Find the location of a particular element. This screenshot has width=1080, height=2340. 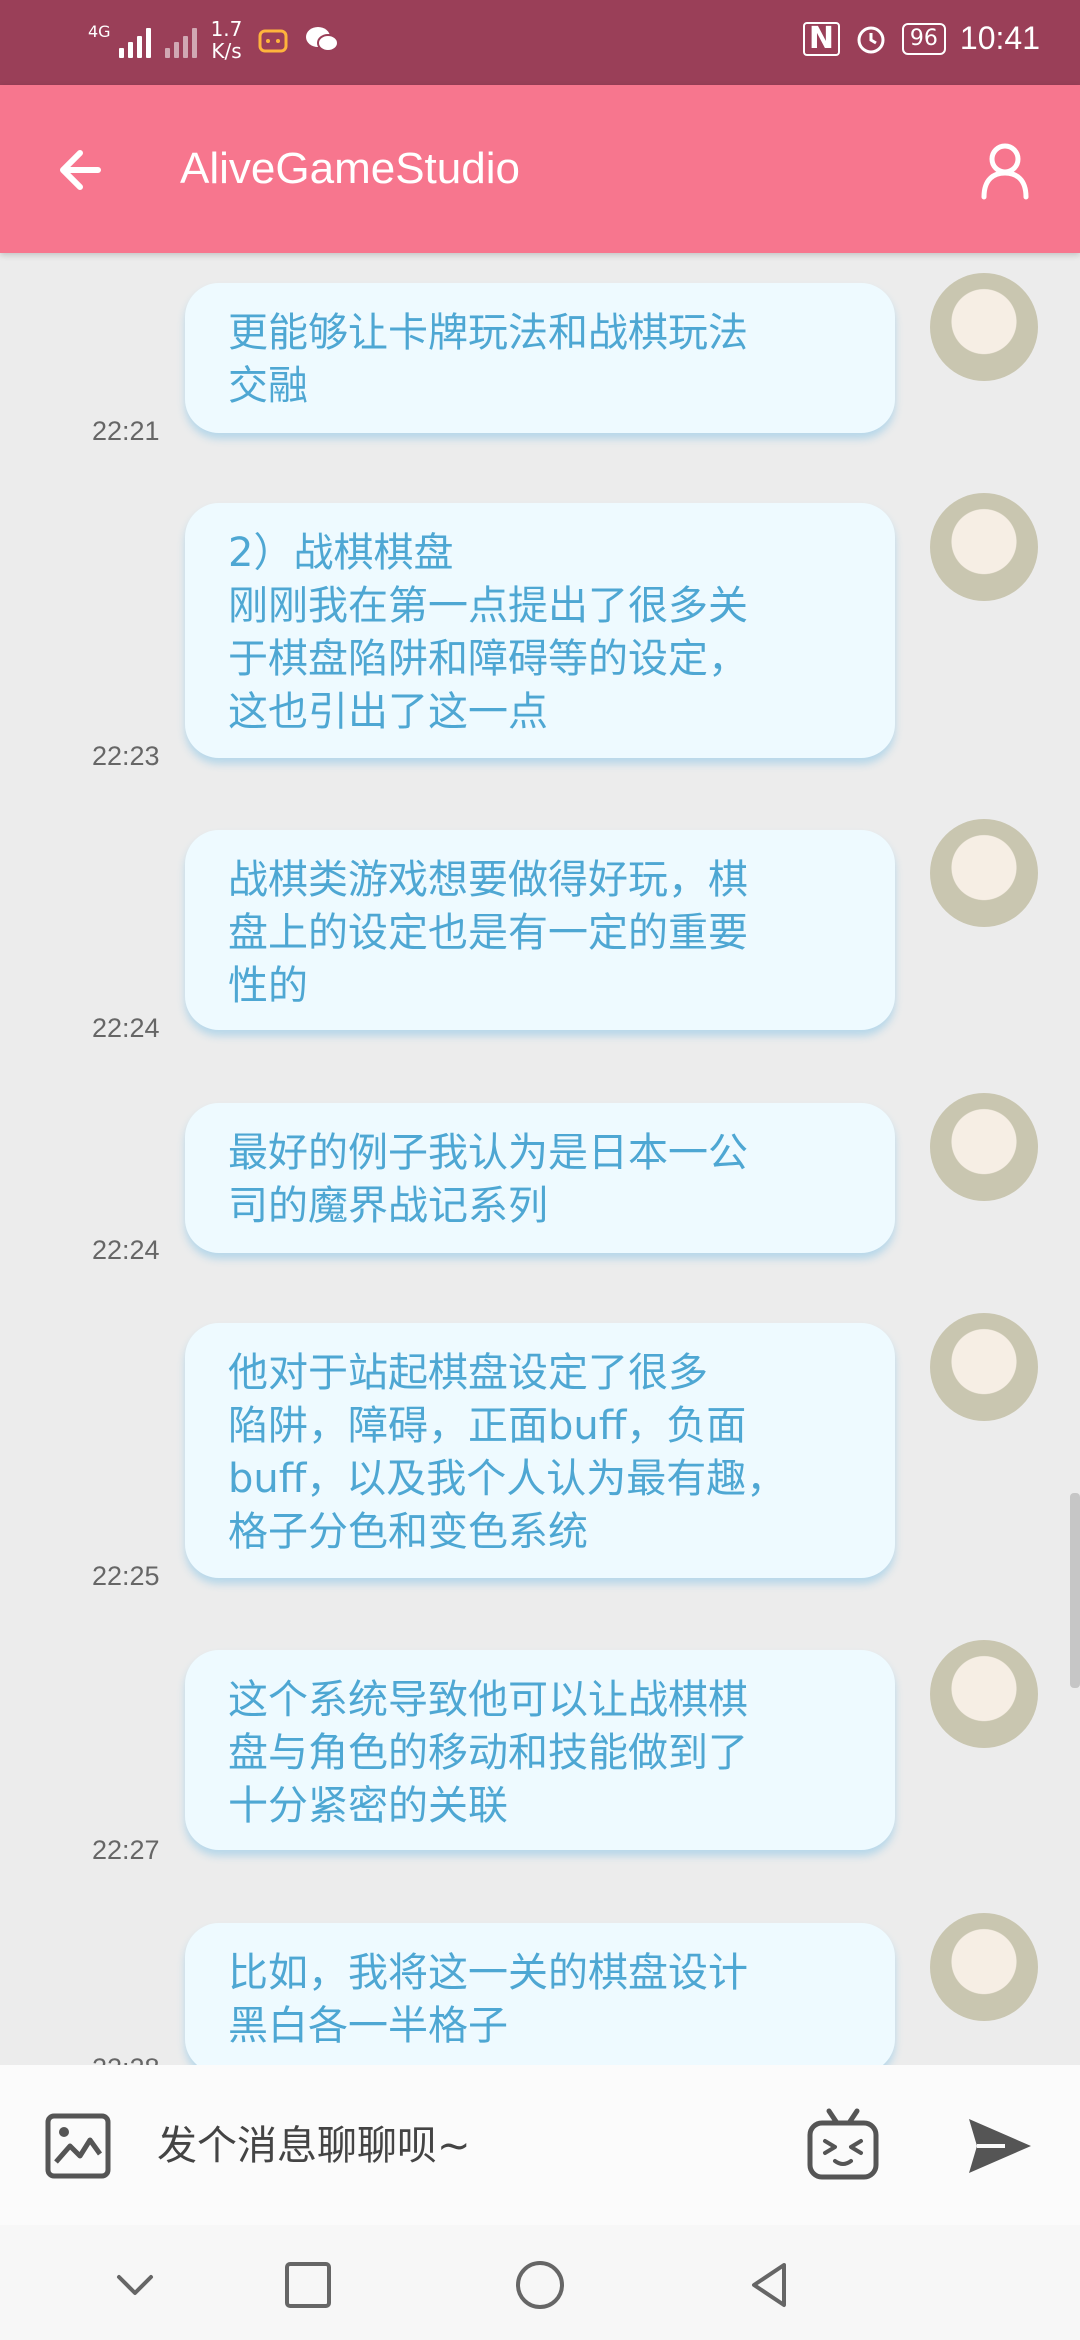

system-nav-bar is located at coordinates (540, 2282).